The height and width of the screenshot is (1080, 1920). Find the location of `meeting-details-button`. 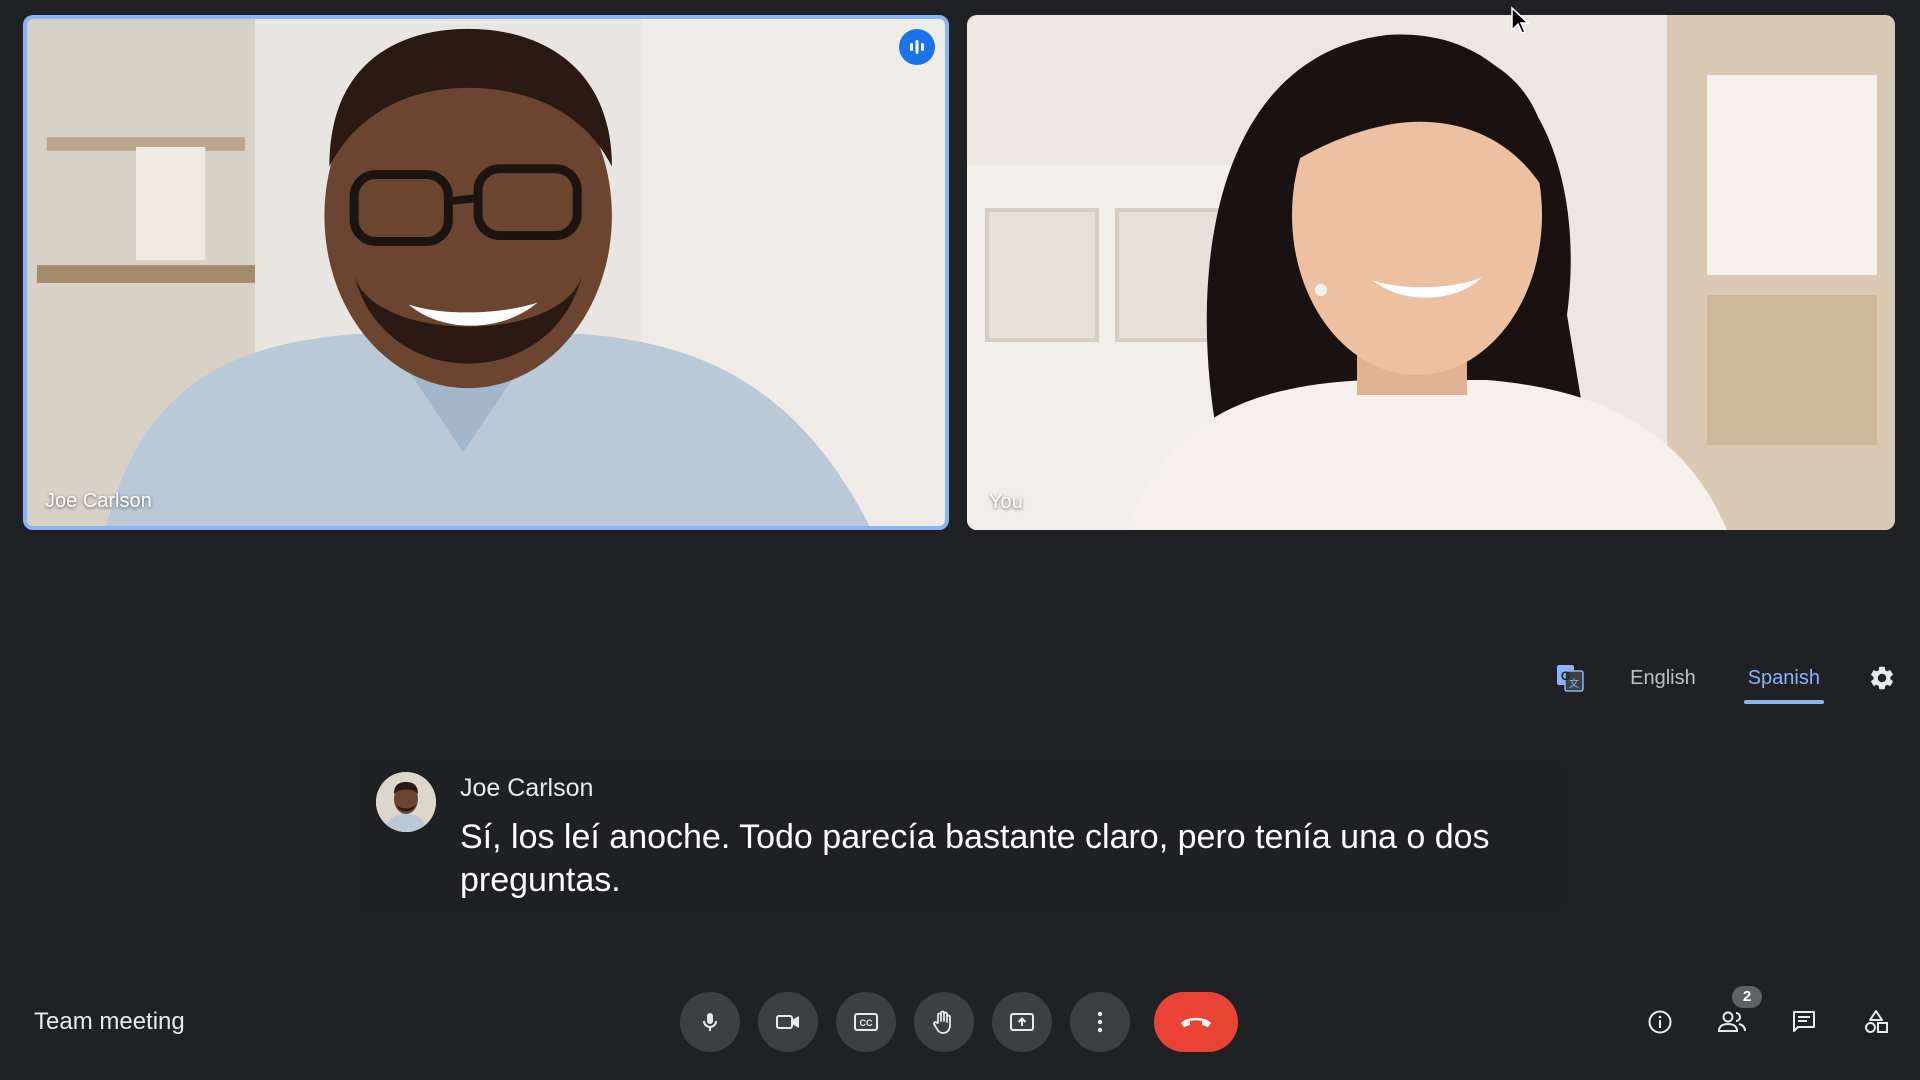

meeting-details-button is located at coordinates (1660, 1022).